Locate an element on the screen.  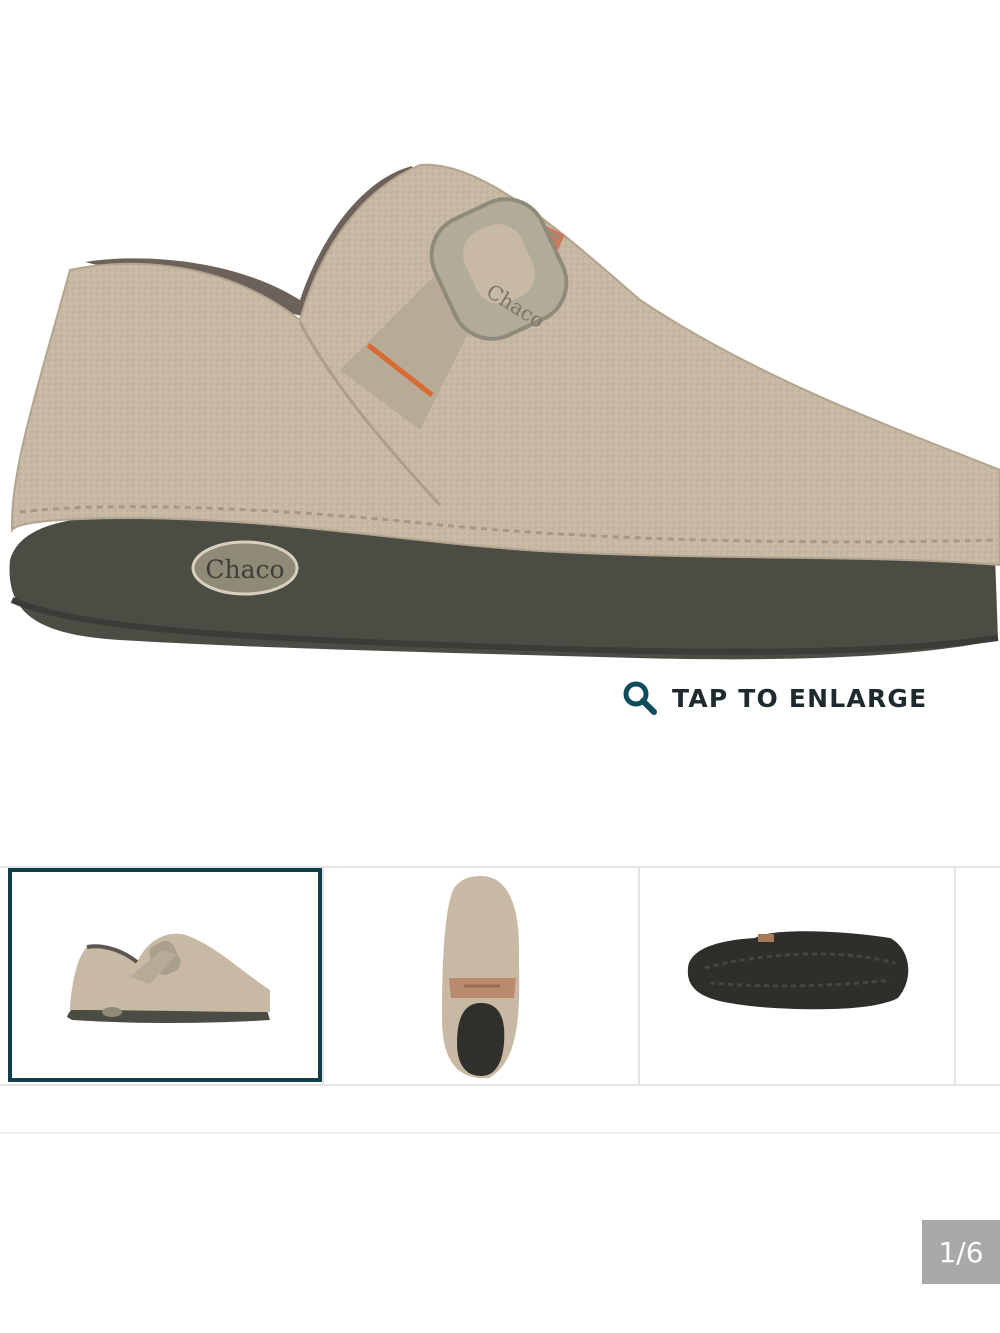
tap-to-enlarge-button: TAP TO ENLARGE is located at coordinates (774, 698).